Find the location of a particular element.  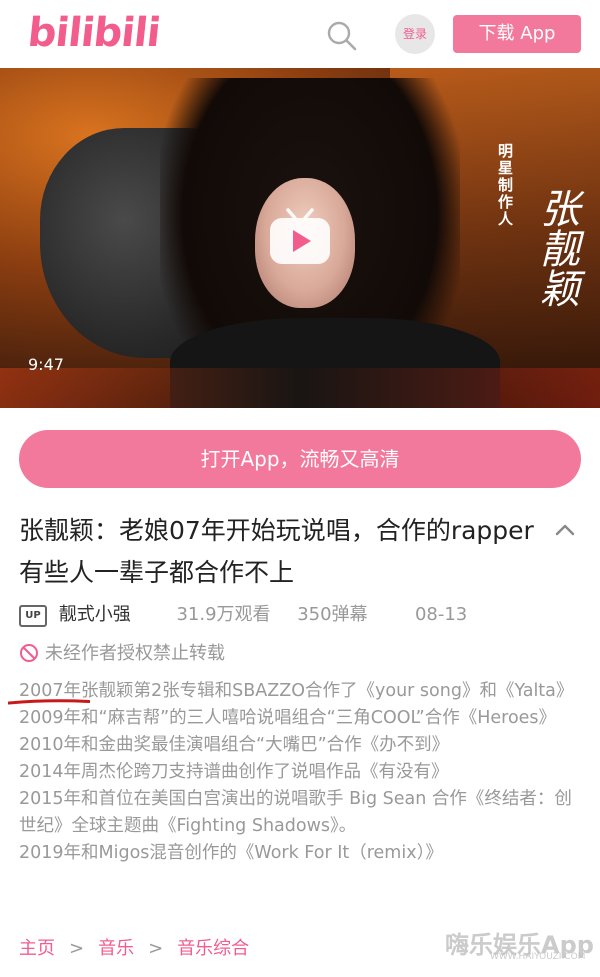

repost-notice: 未经作者授权禁止转载 is located at coordinates (122, 654).